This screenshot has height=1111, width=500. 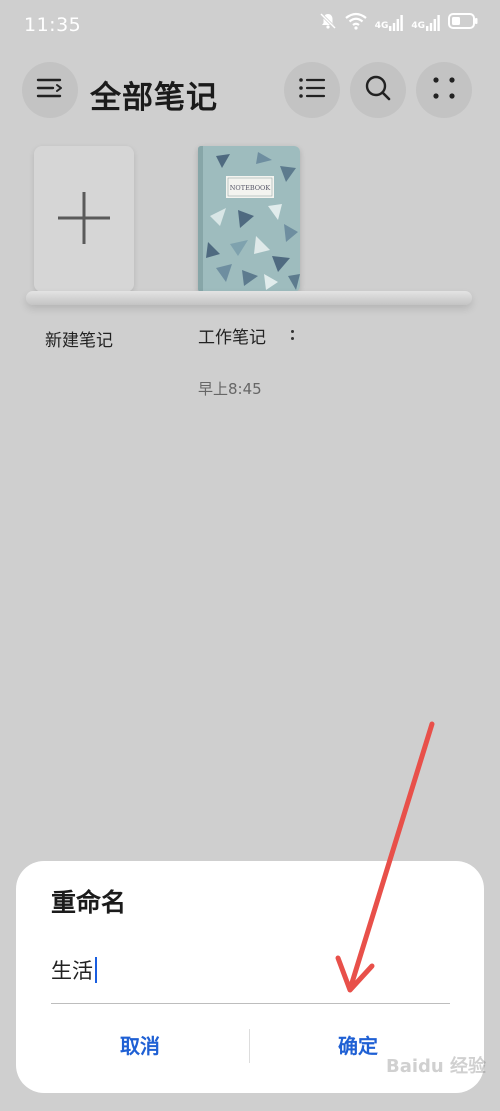 I want to click on more-dots-icon, so click(x=444, y=90).